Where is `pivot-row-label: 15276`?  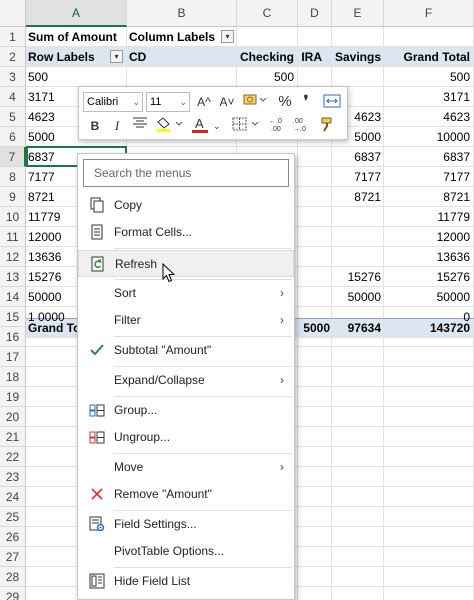 pivot-row-label: 15276 is located at coordinates (44, 277).